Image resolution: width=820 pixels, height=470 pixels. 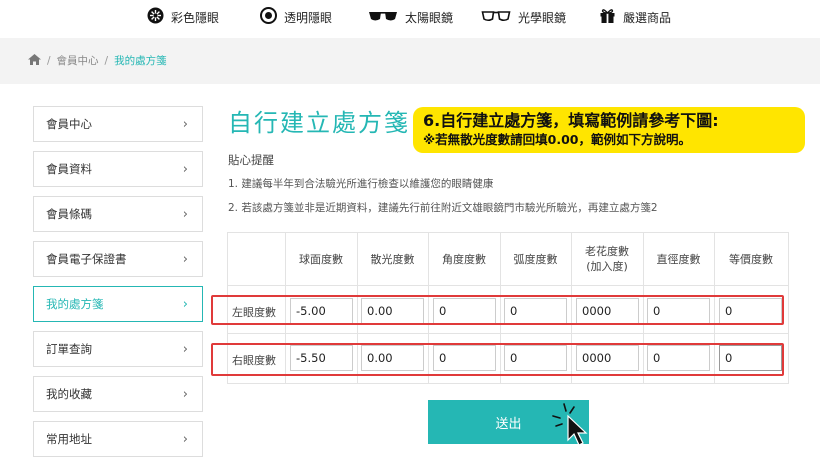 I want to click on sidebar-item-label: 會員資料, so click(x=69, y=169).